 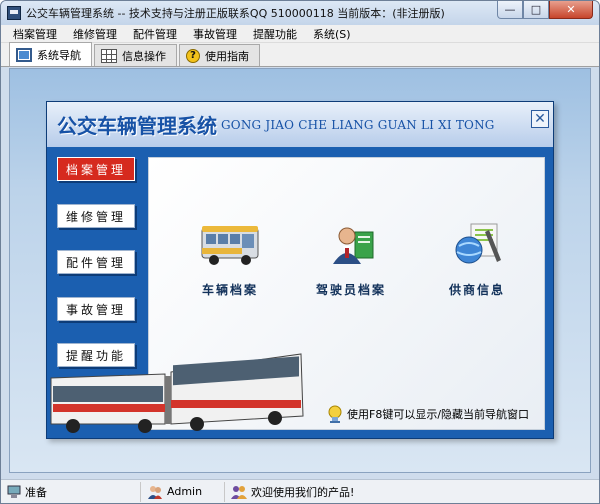 I want to click on f8-hint: 使用F8键可以显示/隐藏当前导航窗口, so click(x=428, y=414).